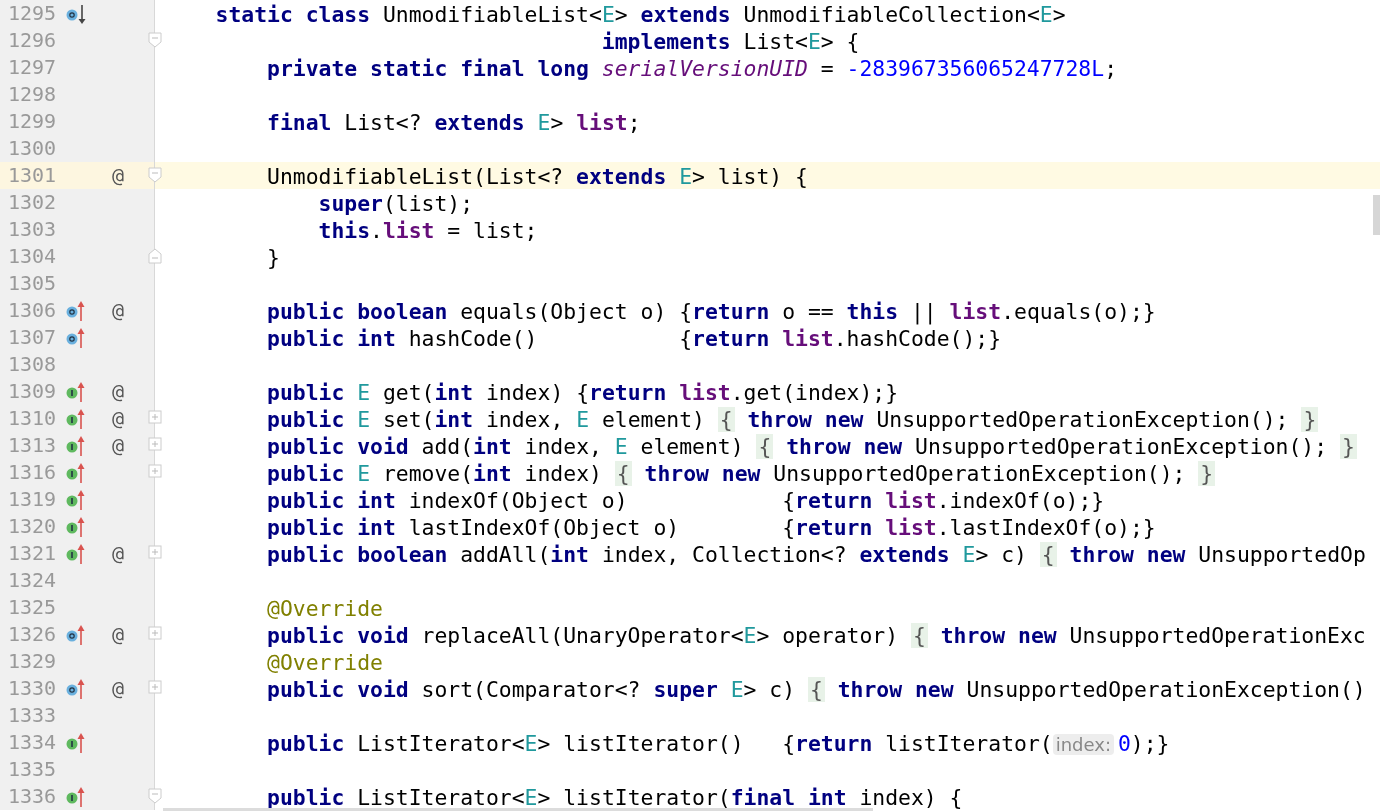  What do you see at coordinates (32, 283) in the screenshot?
I see `line-number: 1305` at bounding box center [32, 283].